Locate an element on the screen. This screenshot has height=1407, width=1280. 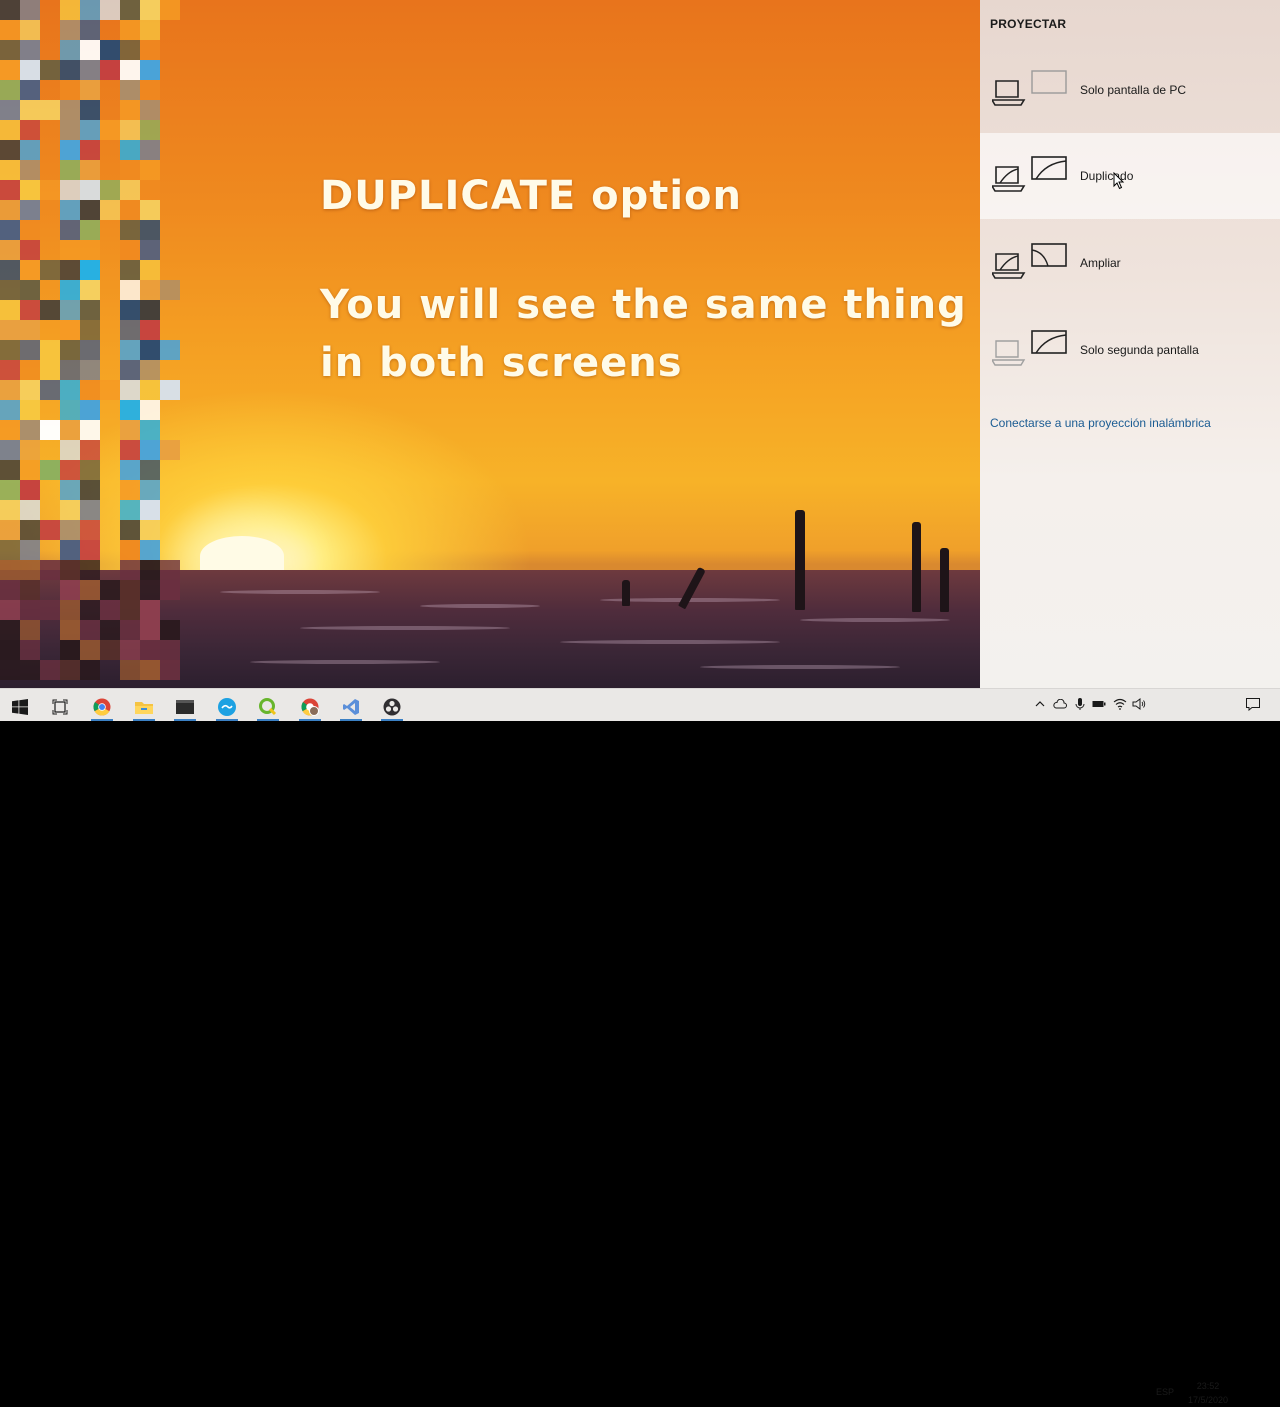
taskbar-visual-studio is located at coordinates (351, 707).